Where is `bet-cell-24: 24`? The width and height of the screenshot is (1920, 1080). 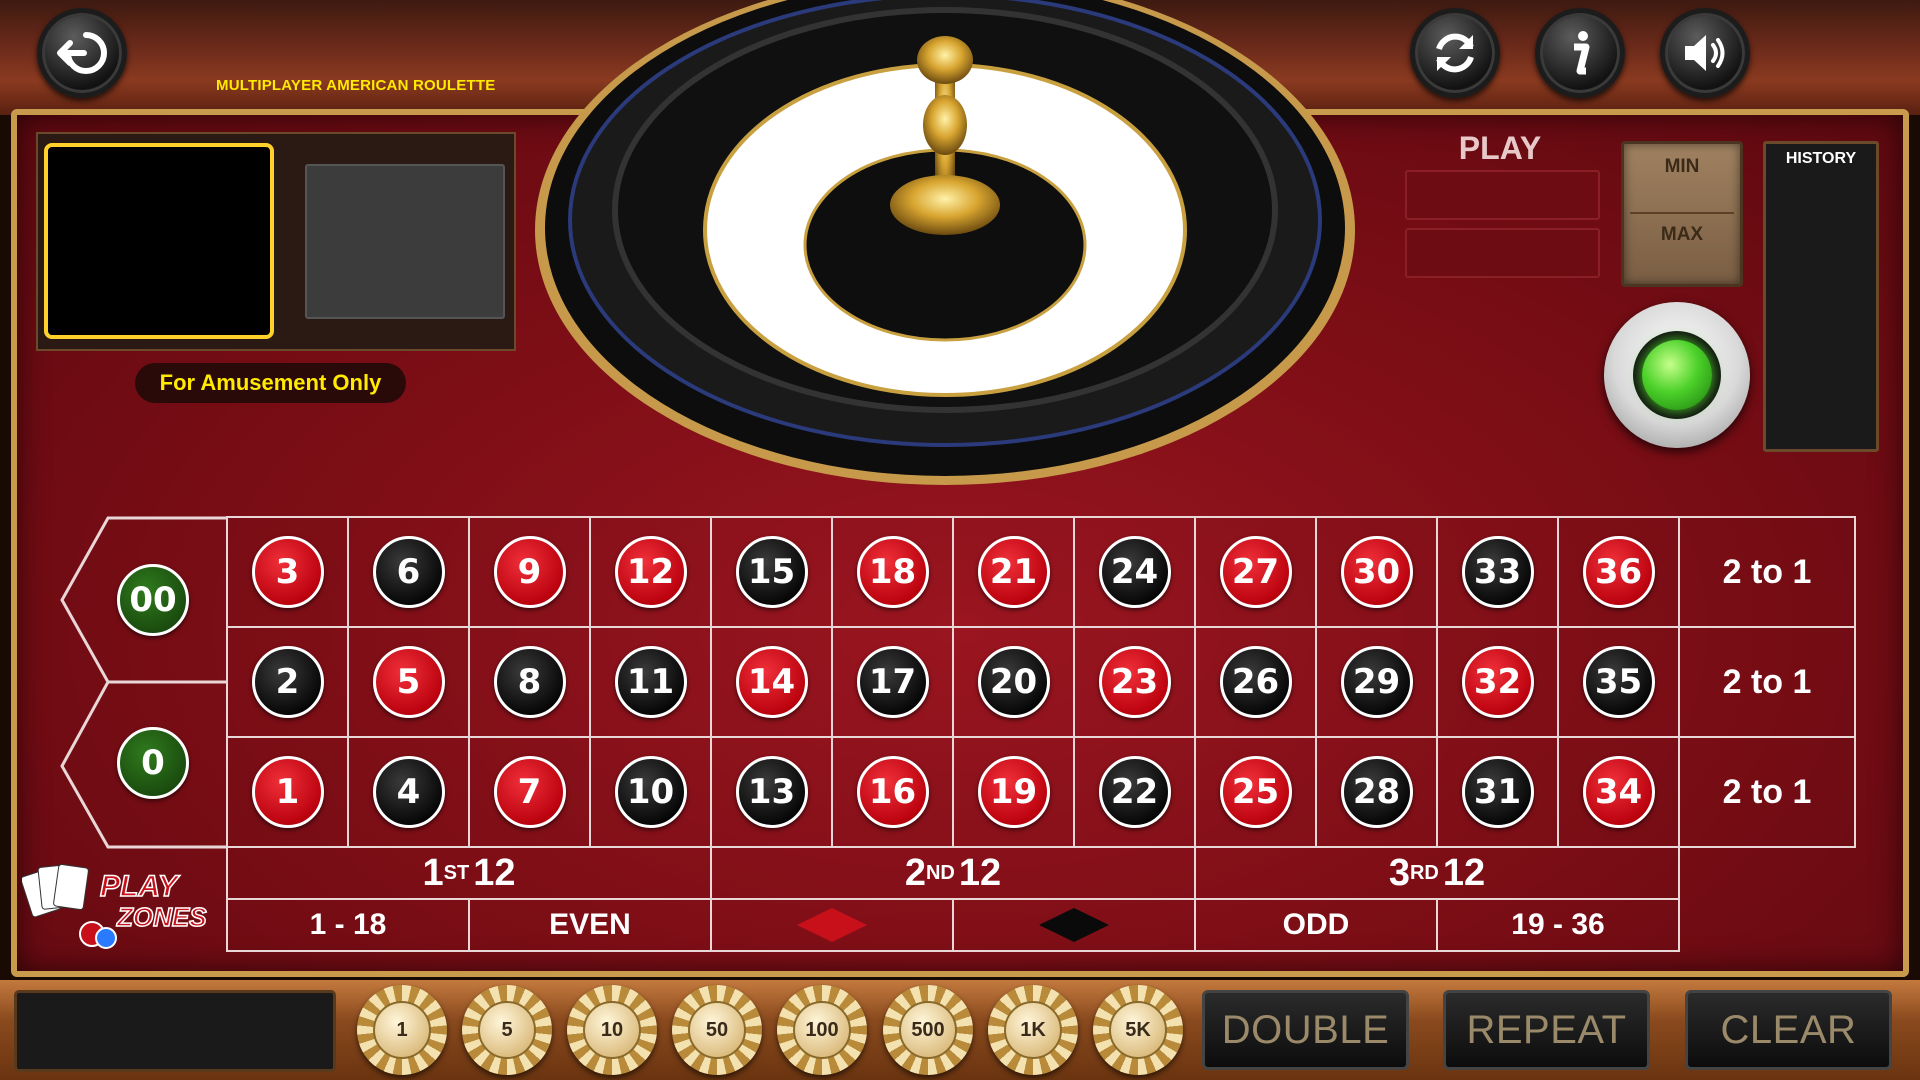
bet-cell-24: 24 is located at coordinates (1134, 572).